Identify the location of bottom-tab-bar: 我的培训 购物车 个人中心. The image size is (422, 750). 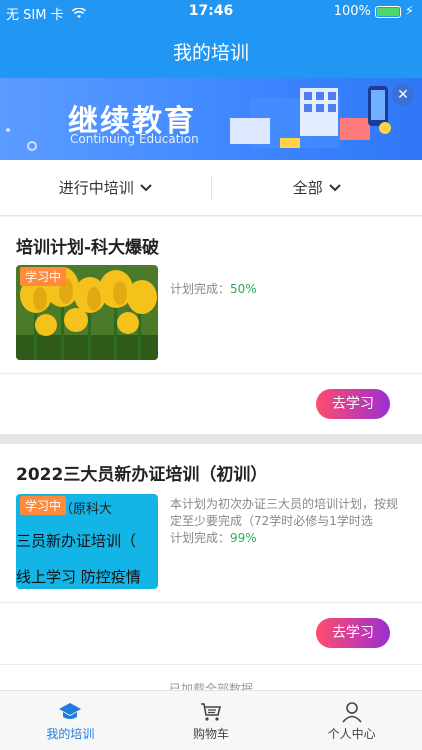
(211, 720).